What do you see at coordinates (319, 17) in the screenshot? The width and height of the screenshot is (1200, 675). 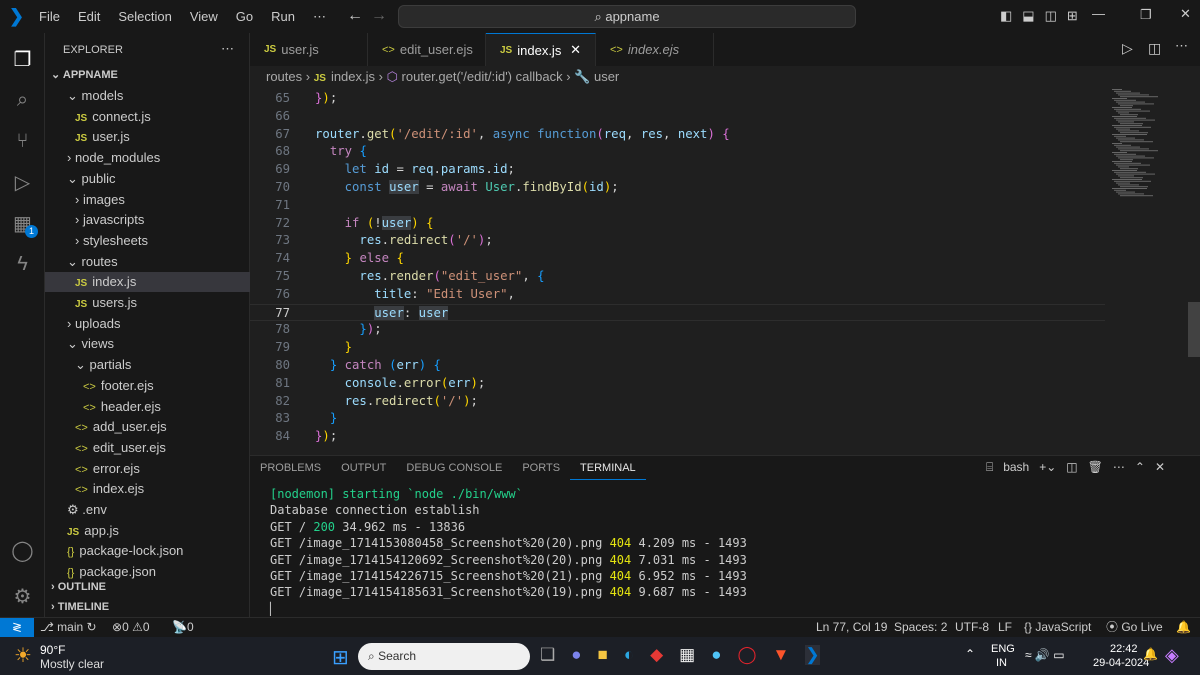 I see `menu-: ⋯` at bounding box center [319, 17].